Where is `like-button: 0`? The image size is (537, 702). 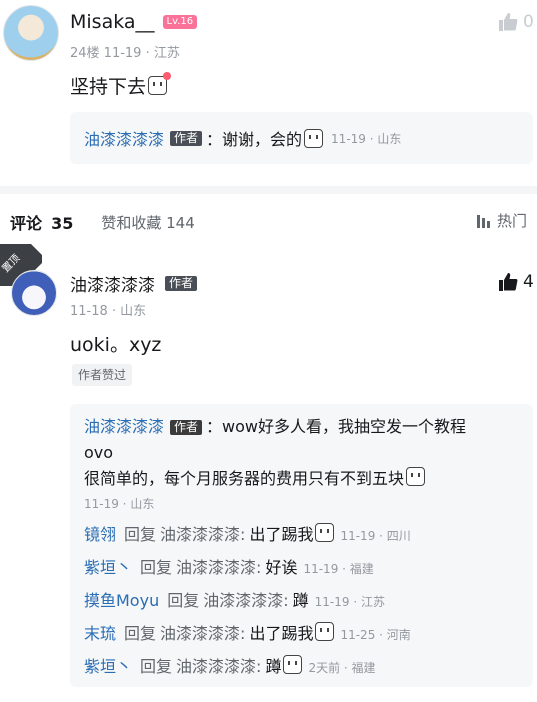 like-button: 0 is located at coordinates (516, 22).